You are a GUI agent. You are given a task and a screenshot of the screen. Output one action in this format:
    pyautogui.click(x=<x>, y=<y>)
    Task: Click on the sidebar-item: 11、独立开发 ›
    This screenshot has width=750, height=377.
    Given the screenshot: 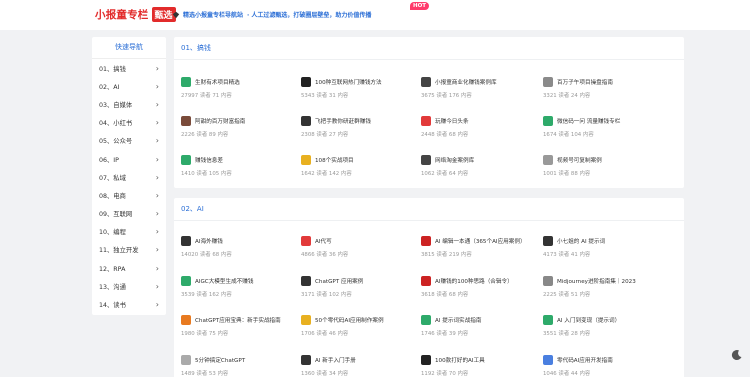 What is the action you would take?
    pyautogui.click(x=129, y=250)
    